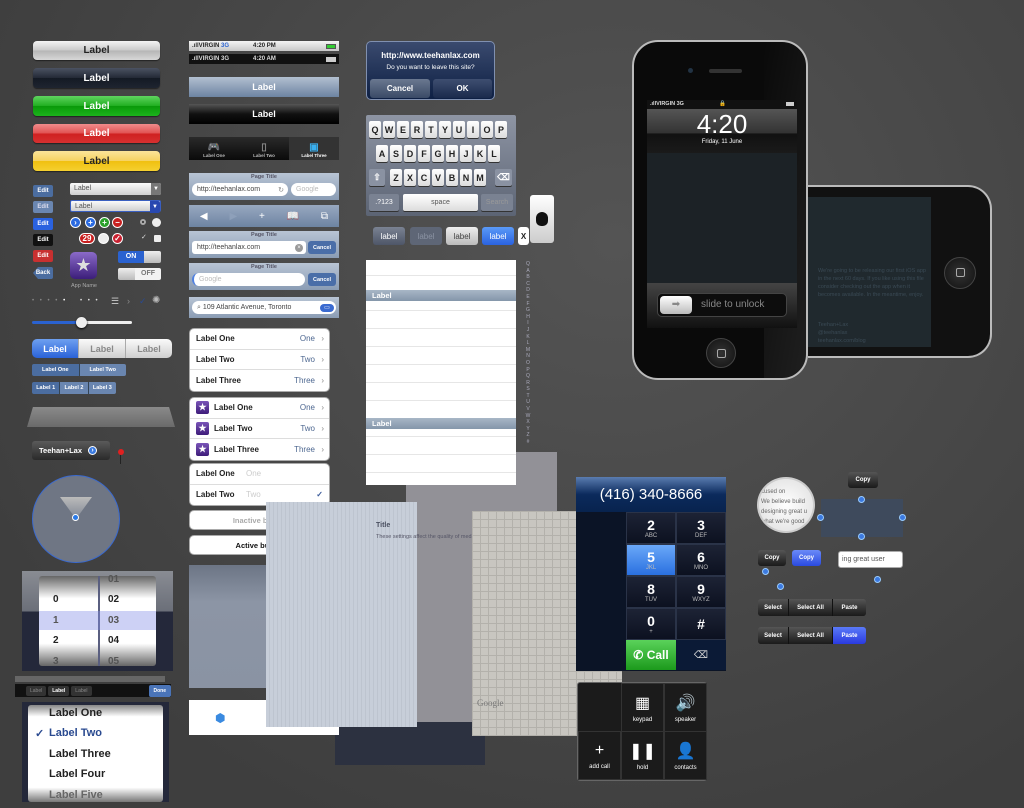  I want to click on key: Z, so click(396, 177).